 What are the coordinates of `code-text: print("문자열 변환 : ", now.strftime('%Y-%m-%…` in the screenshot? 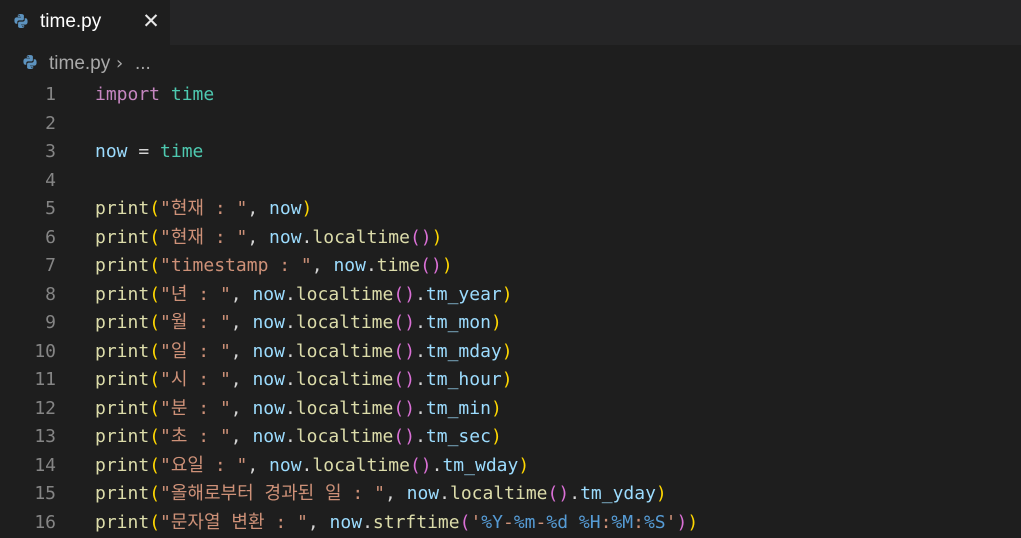 It's located at (396, 523).